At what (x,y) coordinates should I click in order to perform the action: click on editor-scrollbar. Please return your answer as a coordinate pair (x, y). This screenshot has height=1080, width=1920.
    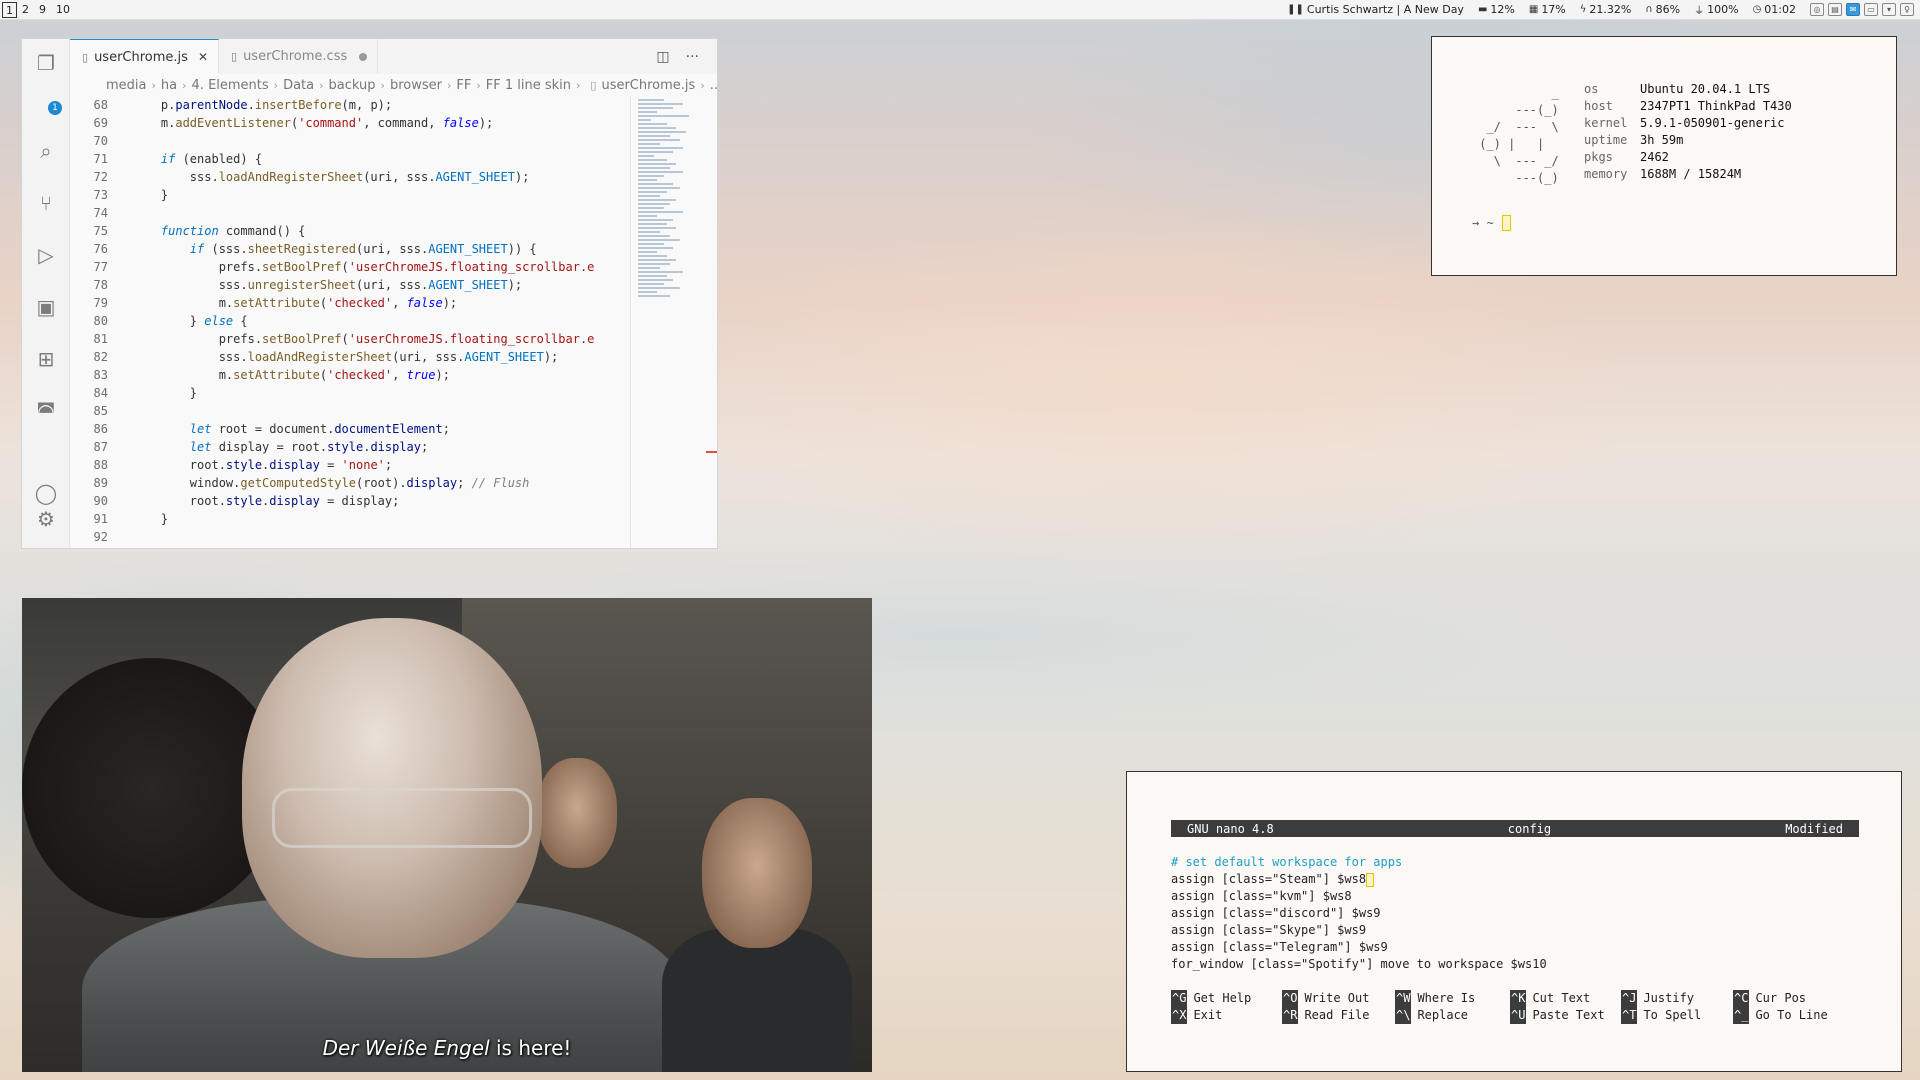
    Looking at the image, I should click on (630, 322).